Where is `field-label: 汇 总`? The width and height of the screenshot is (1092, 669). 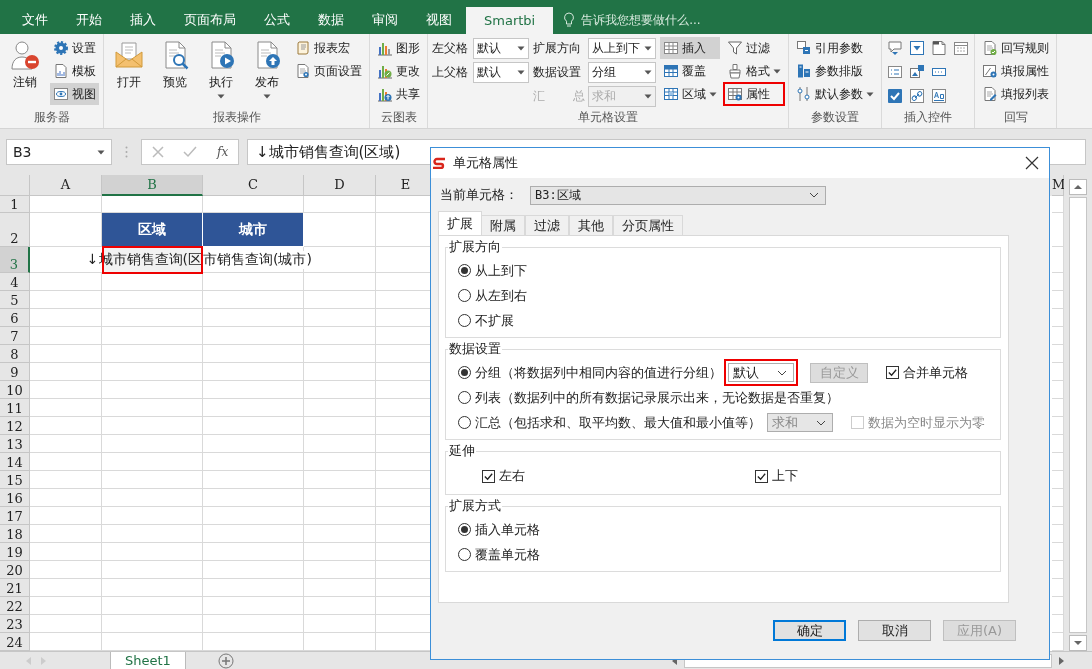 field-label: 汇 总 is located at coordinates (559, 96).